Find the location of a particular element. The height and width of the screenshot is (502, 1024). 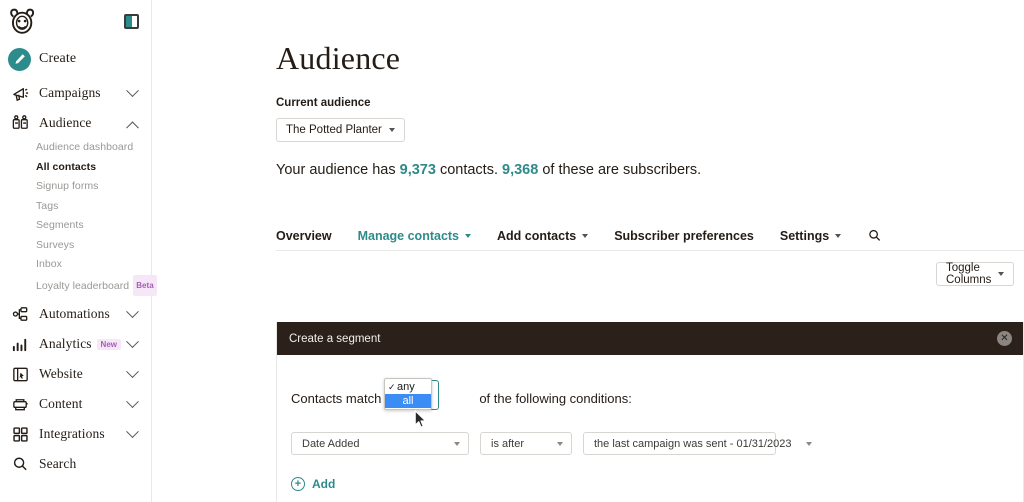

summary-suffix: of these are subscribers. is located at coordinates (620, 170).